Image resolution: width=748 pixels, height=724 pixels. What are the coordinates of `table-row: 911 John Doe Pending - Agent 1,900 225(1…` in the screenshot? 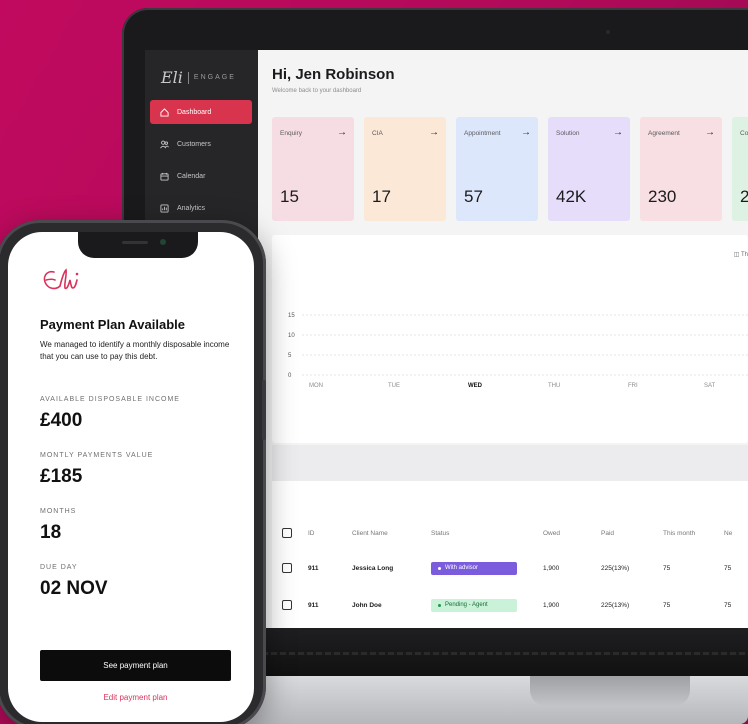 It's located at (510, 605).